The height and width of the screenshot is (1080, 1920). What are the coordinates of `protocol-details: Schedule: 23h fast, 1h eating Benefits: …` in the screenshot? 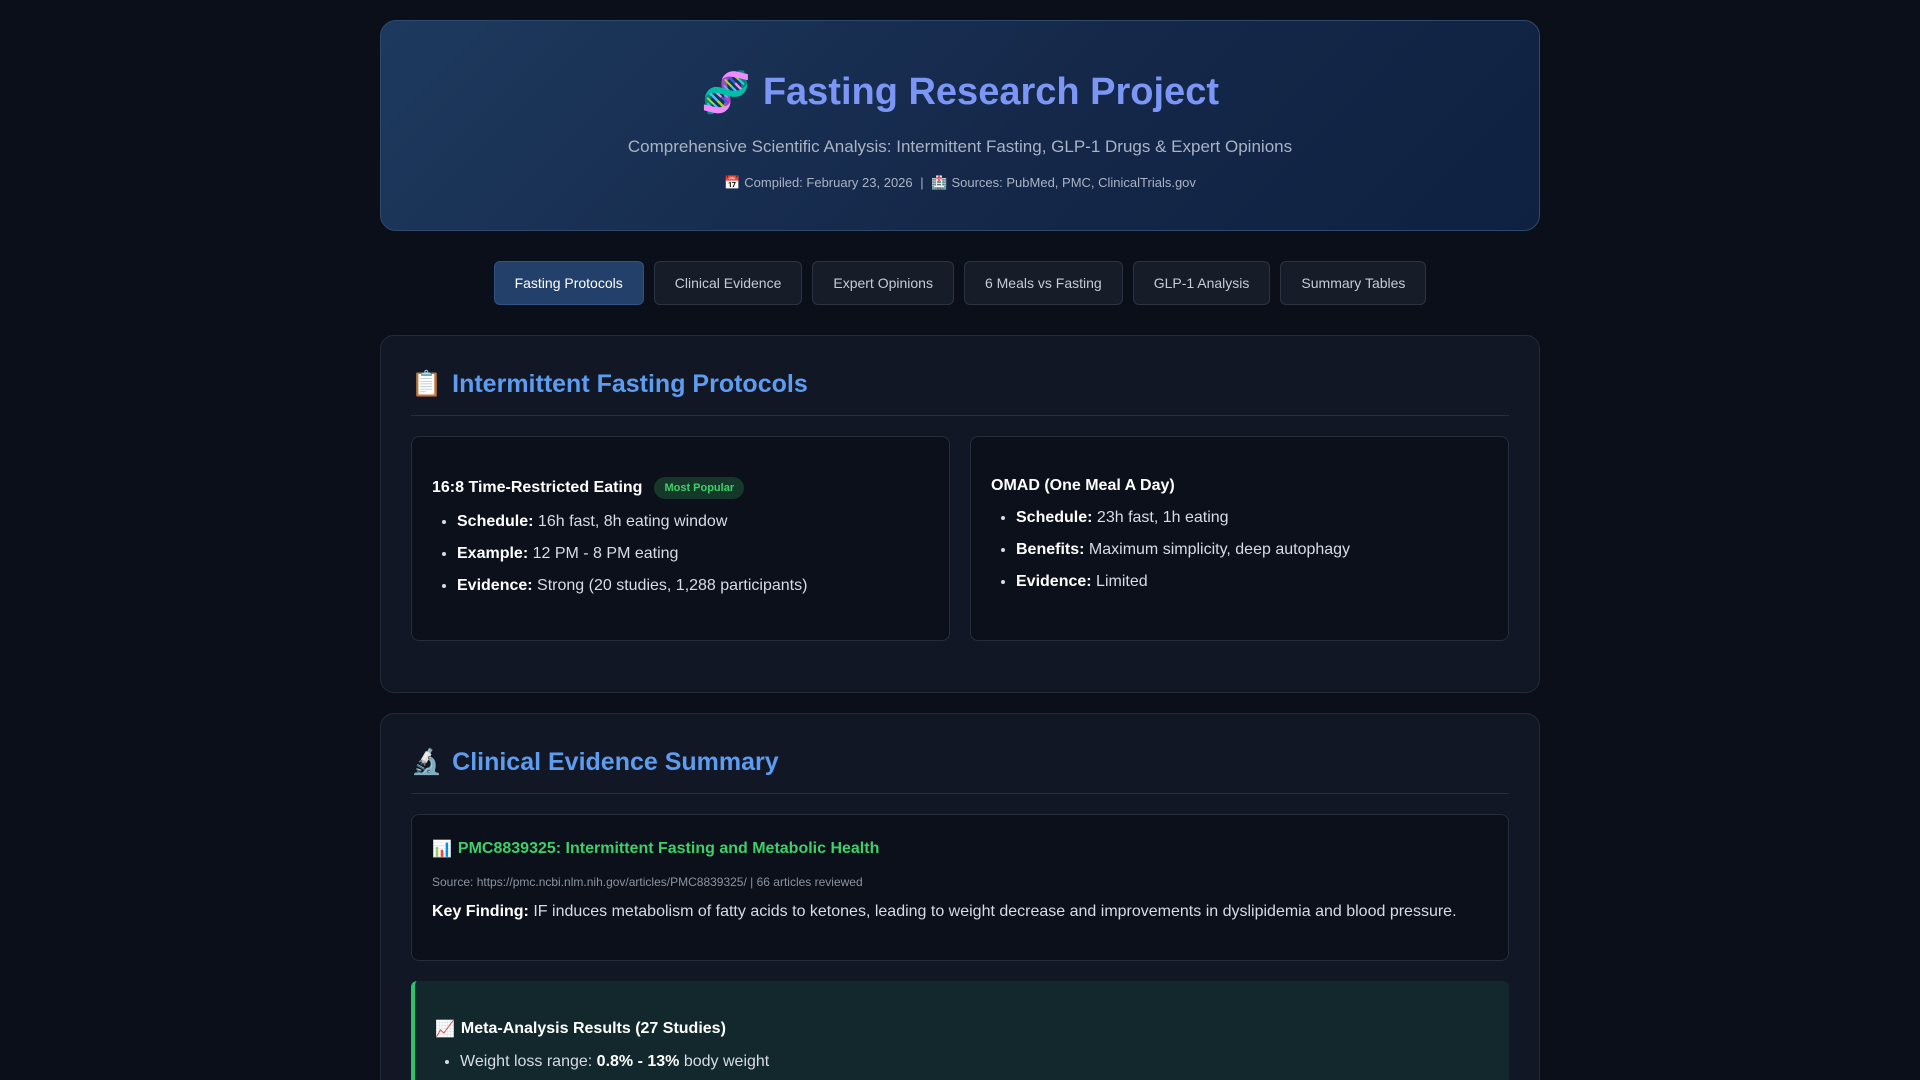 It's located at (1239, 550).